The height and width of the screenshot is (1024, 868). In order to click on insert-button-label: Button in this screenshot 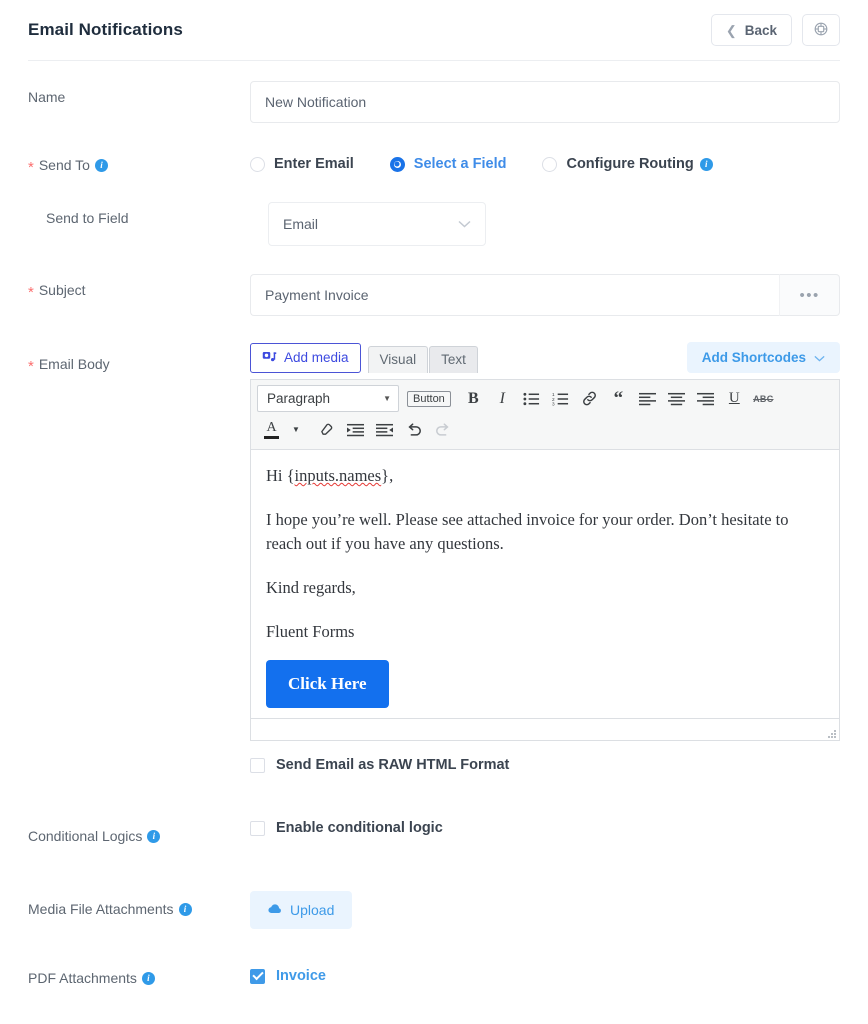, I will do `click(429, 398)`.